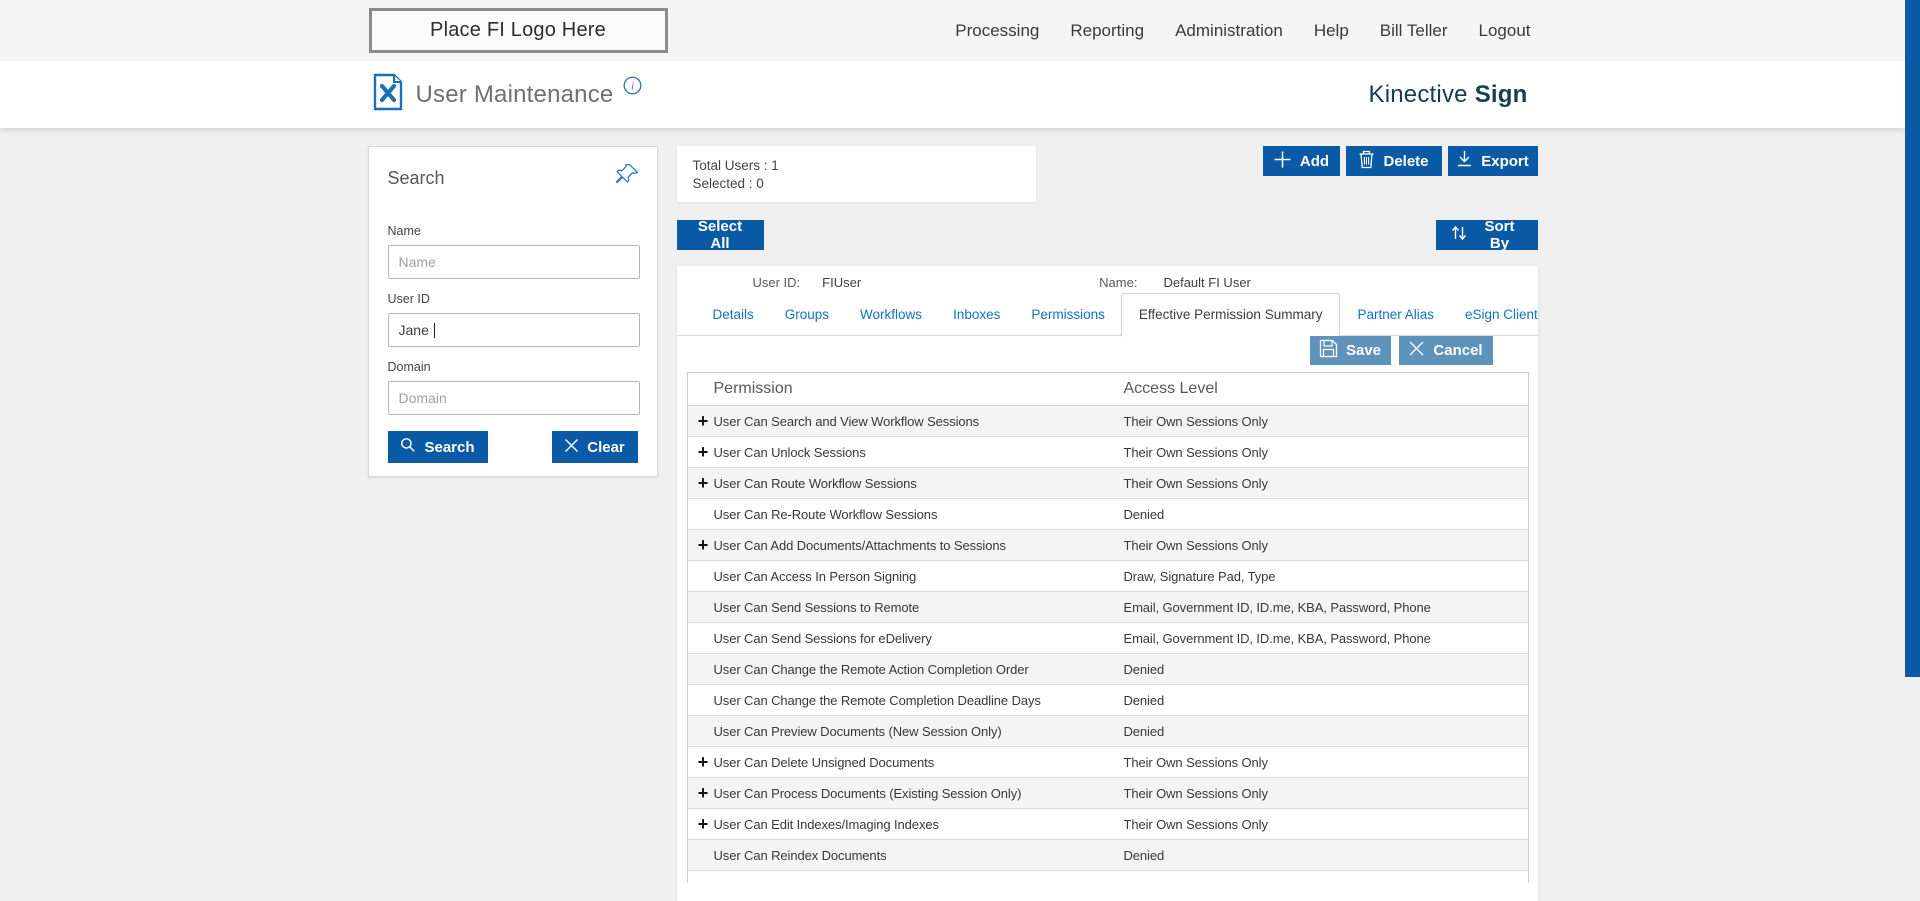 This screenshot has height=901, width=1920. I want to click on user-id-field-label: User ID, so click(408, 299).